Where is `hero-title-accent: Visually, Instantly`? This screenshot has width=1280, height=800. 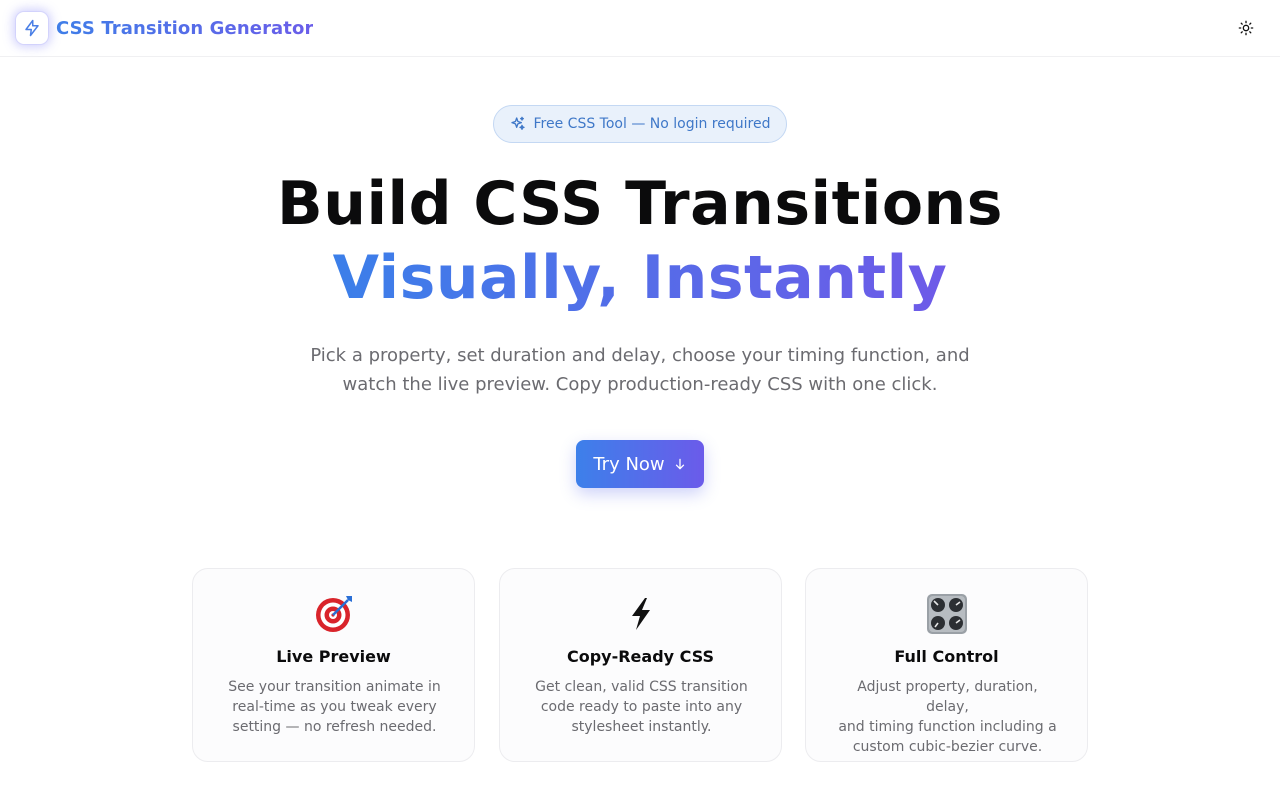
hero-title-accent: Visually, Instantly is located at coordinates (640, 278).